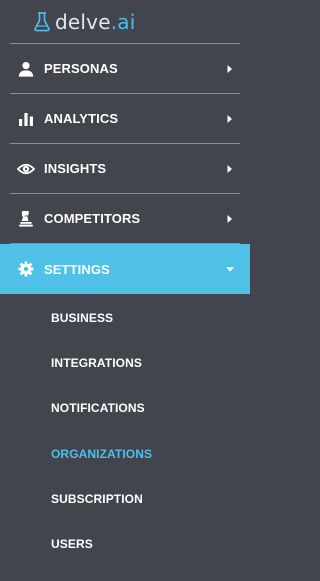 Image resolution: width=320 pixels, height=581 pixels. Describe the element at coordinates (125, 453) in the screenshot. I see `submenu-item-organizations: ORGANIZATIONS` at that location.